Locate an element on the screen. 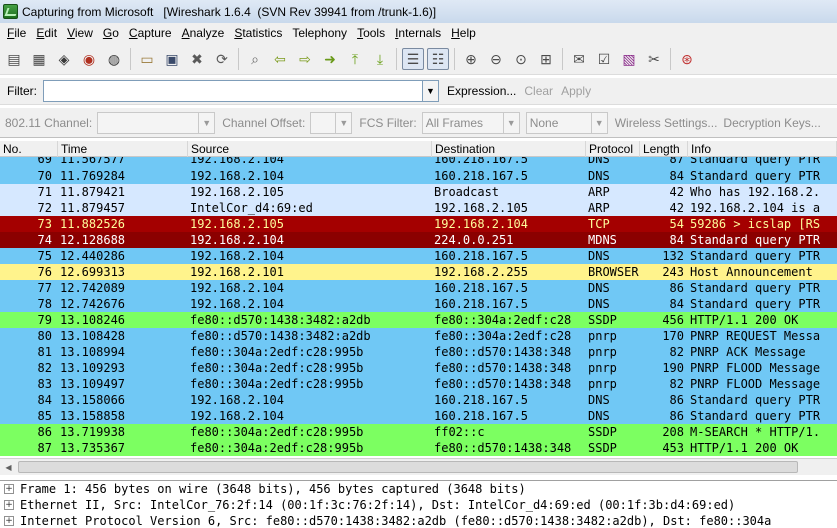  fcs-filter-select: All Frames ▼ is located at coordinates (470, 122).